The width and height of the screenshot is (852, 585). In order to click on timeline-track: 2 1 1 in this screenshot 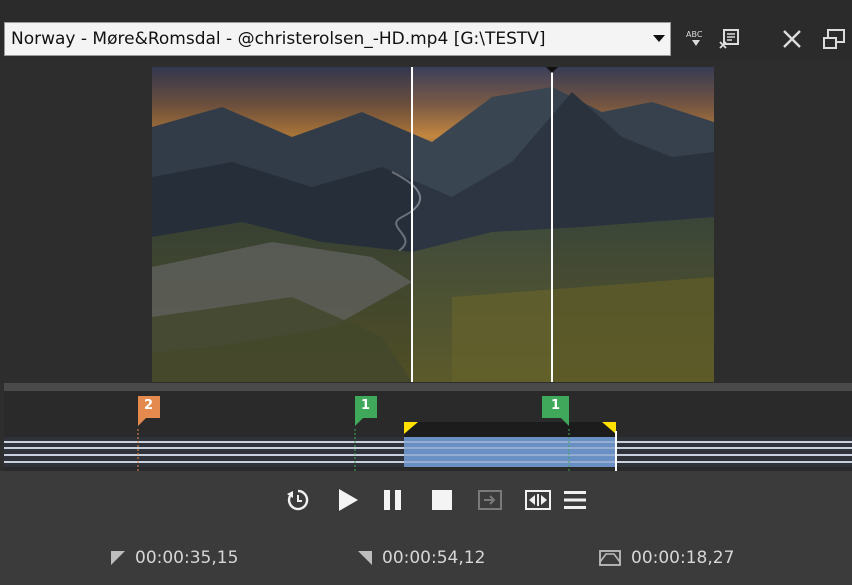, I will do `click(428, 431)`.